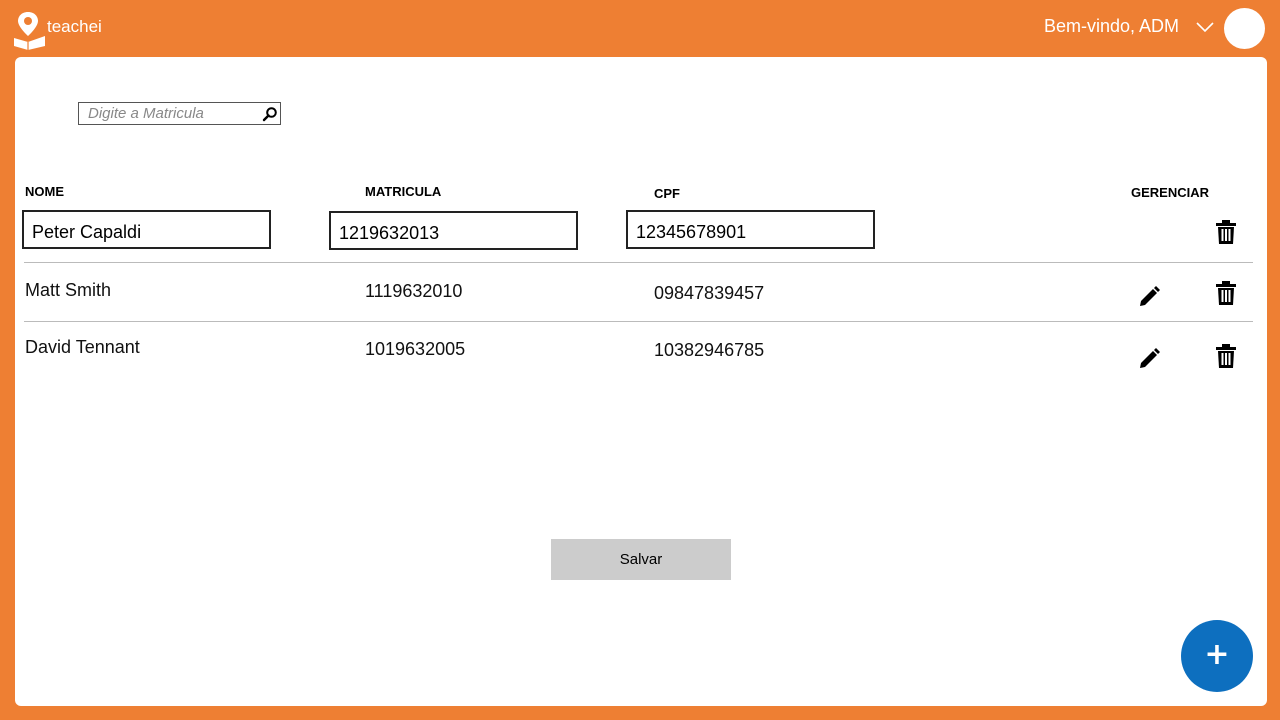  I want to click on chevron-down-icon, so click(1205, 27).